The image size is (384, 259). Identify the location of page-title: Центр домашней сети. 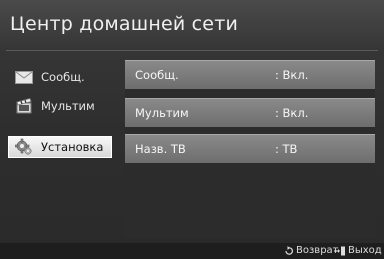
(124, 24).